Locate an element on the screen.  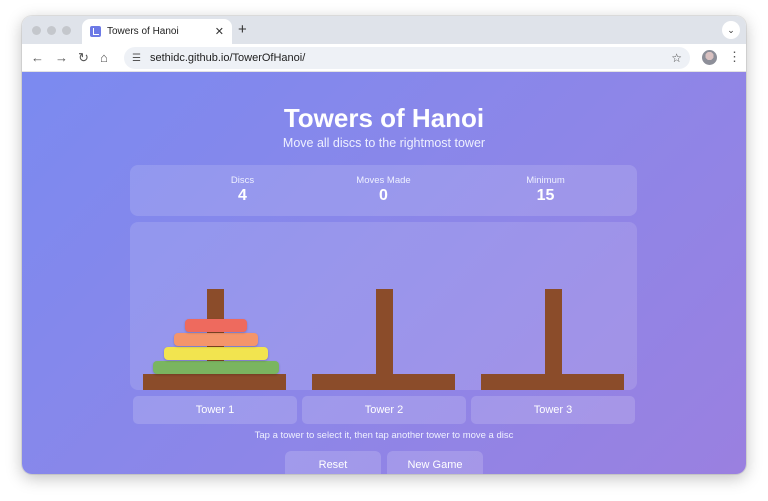
tab-search-button: ⌄ is located at coordinates (731, 30).